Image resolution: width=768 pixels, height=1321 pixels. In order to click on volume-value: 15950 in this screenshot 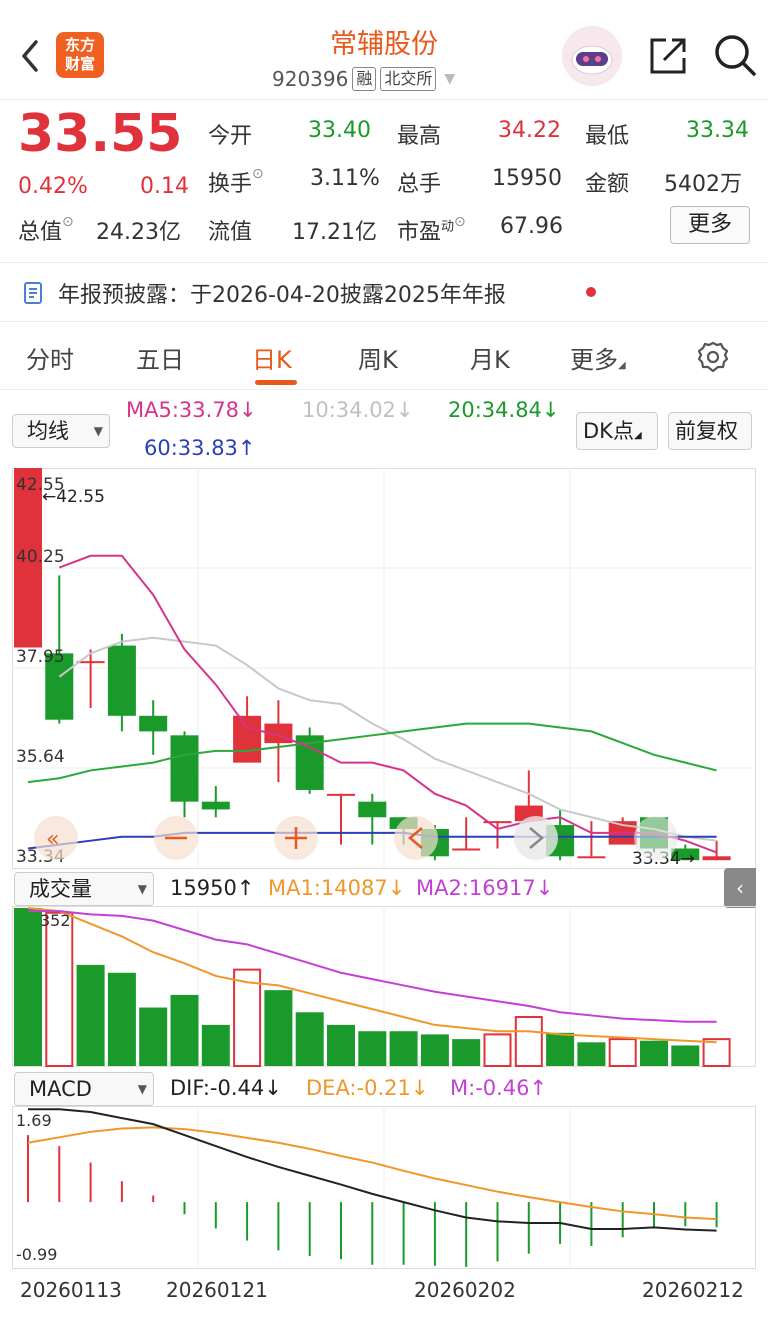, I will do `click(527, 178)`.